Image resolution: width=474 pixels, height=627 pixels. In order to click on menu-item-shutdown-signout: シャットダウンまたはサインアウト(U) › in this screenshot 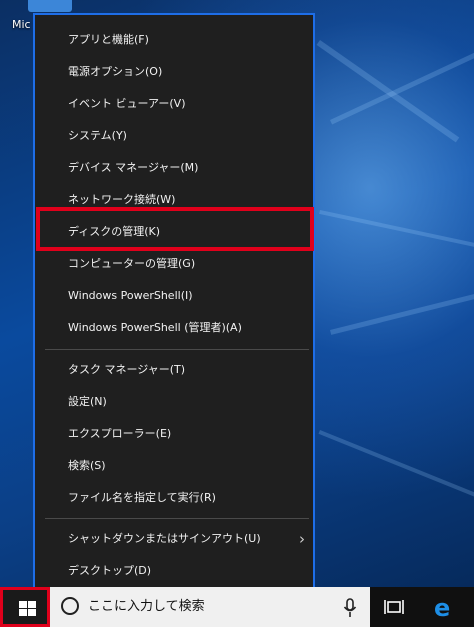, I will do `click(174, 539)`.